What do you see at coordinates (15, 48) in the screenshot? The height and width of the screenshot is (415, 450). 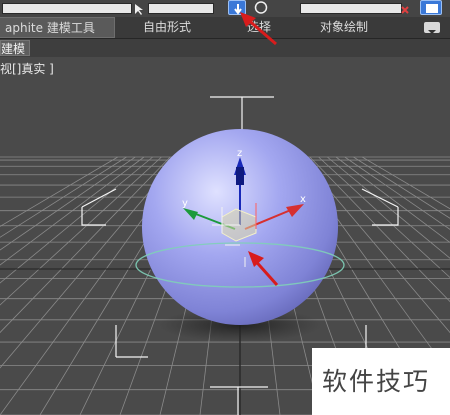 I see `tab-modeling: 建模` at bounding box center [15, 48].